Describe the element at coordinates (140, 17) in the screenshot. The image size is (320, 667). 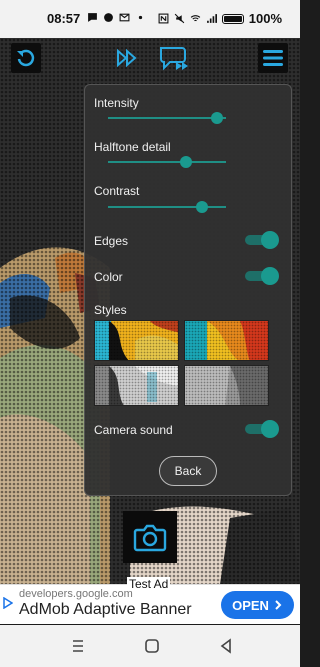
I see `dot-icon` at that location.